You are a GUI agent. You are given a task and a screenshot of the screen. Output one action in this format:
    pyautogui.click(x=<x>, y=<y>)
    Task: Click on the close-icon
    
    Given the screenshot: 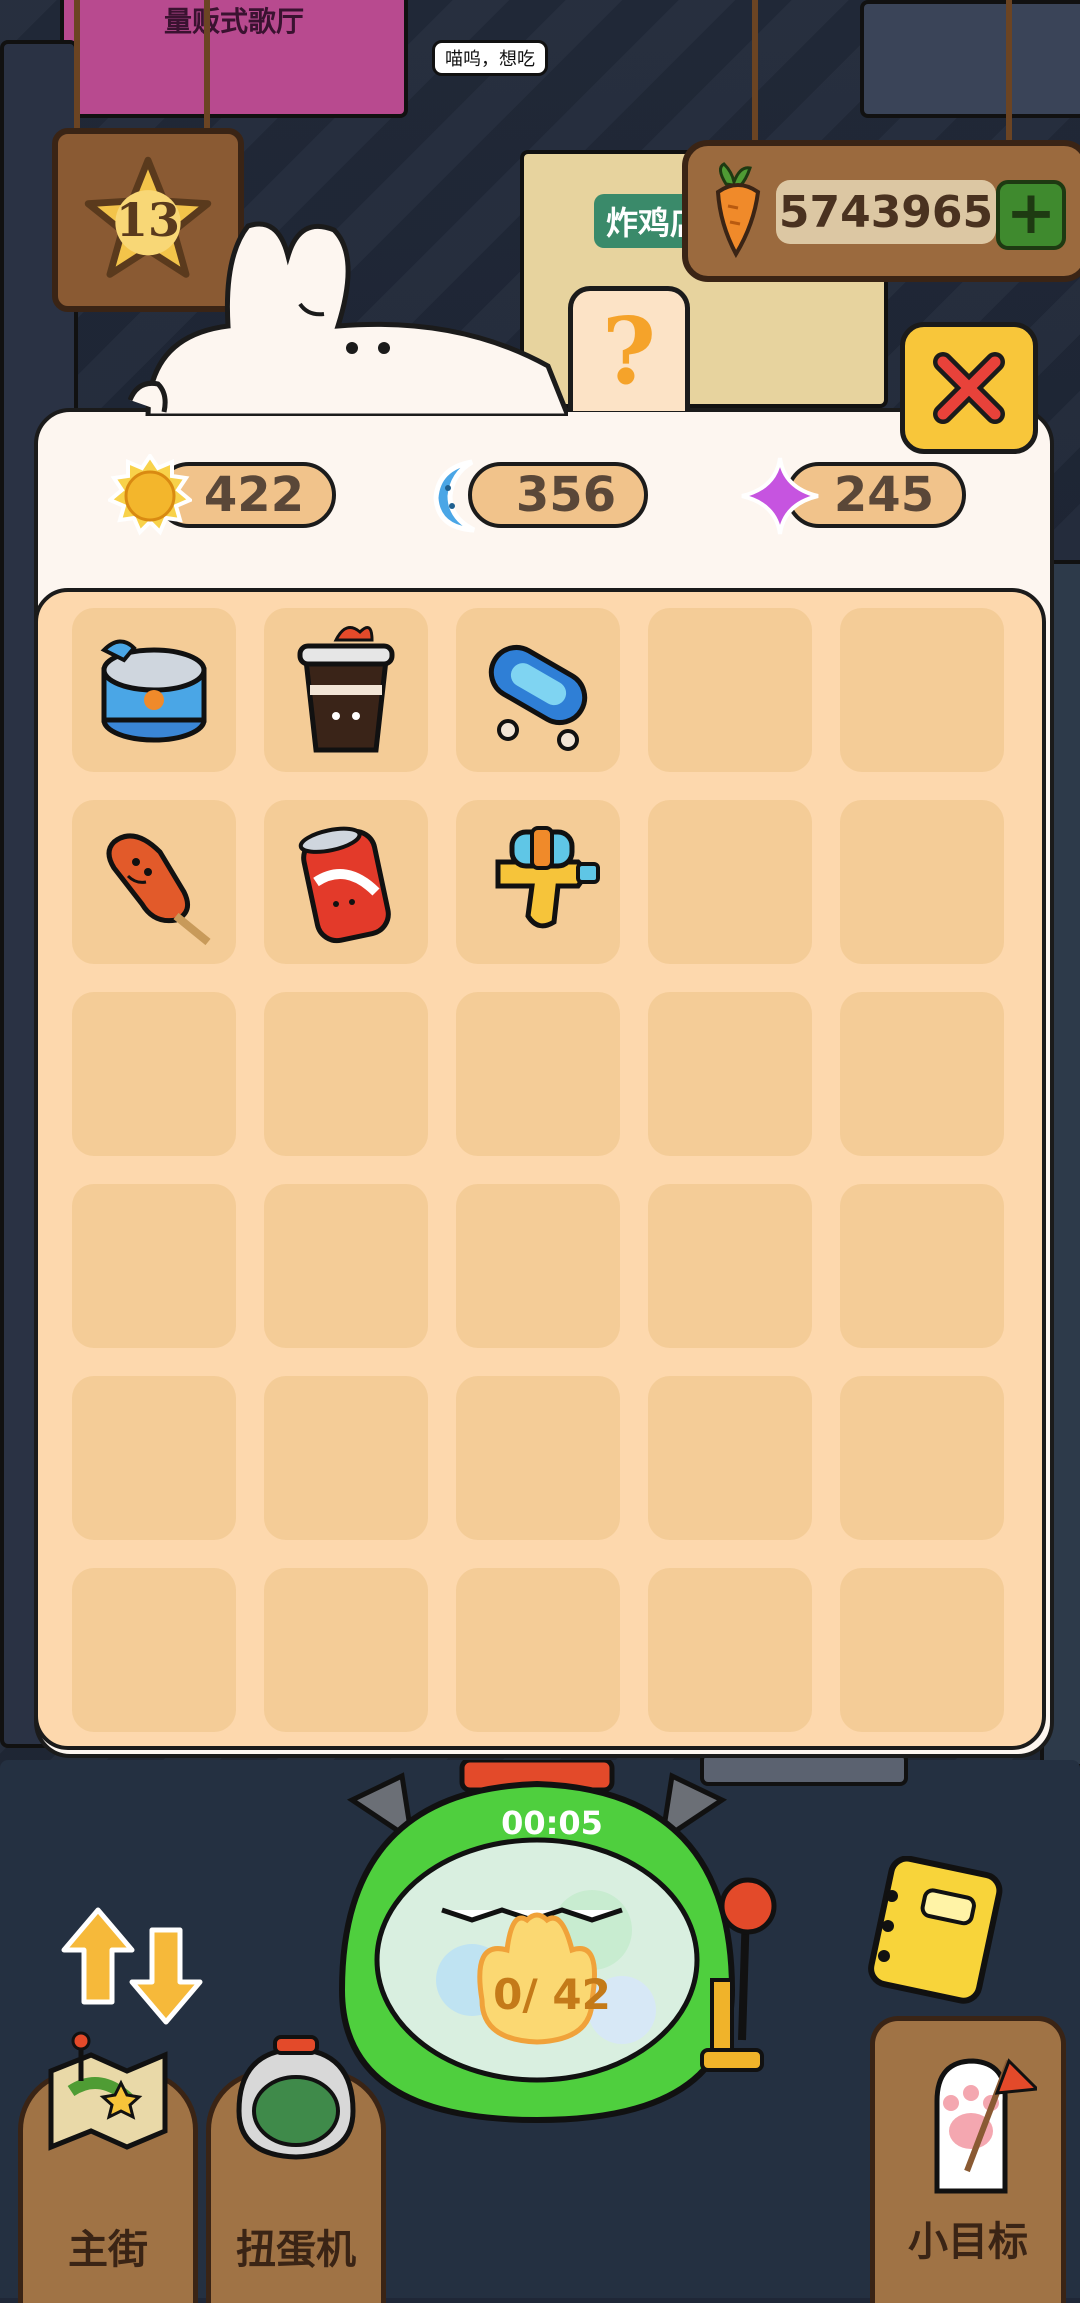 What is the action you would take?
    pyautogui.click(x=969, y=388)
    